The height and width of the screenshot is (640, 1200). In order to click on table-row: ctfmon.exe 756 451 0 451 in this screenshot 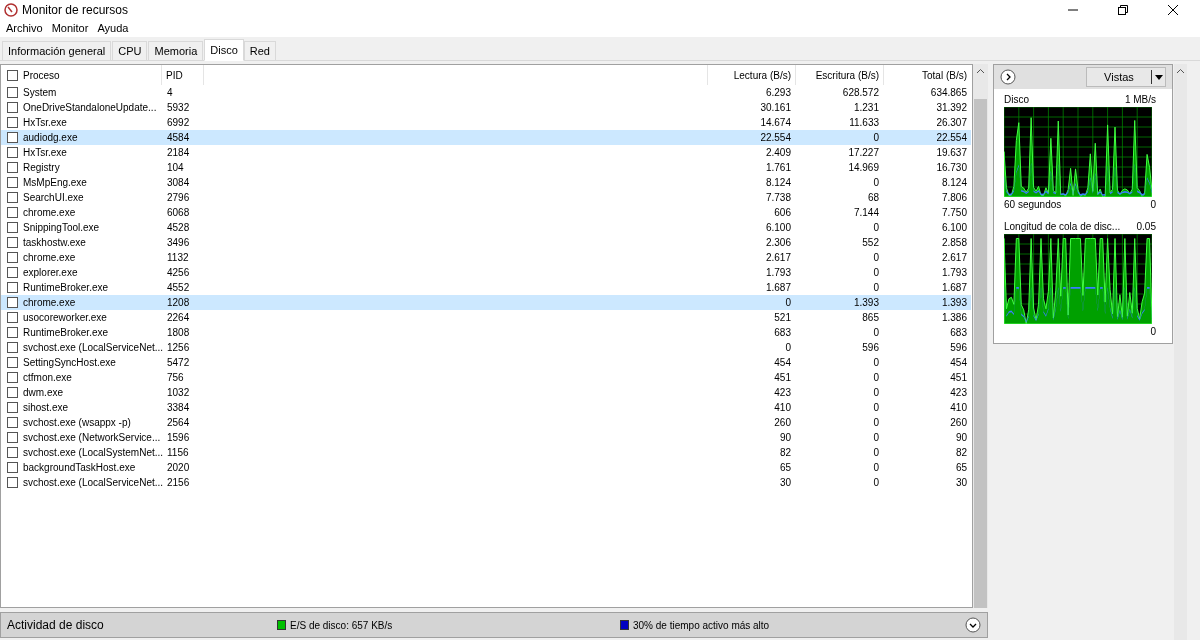, I will do `click(486, 377)`.